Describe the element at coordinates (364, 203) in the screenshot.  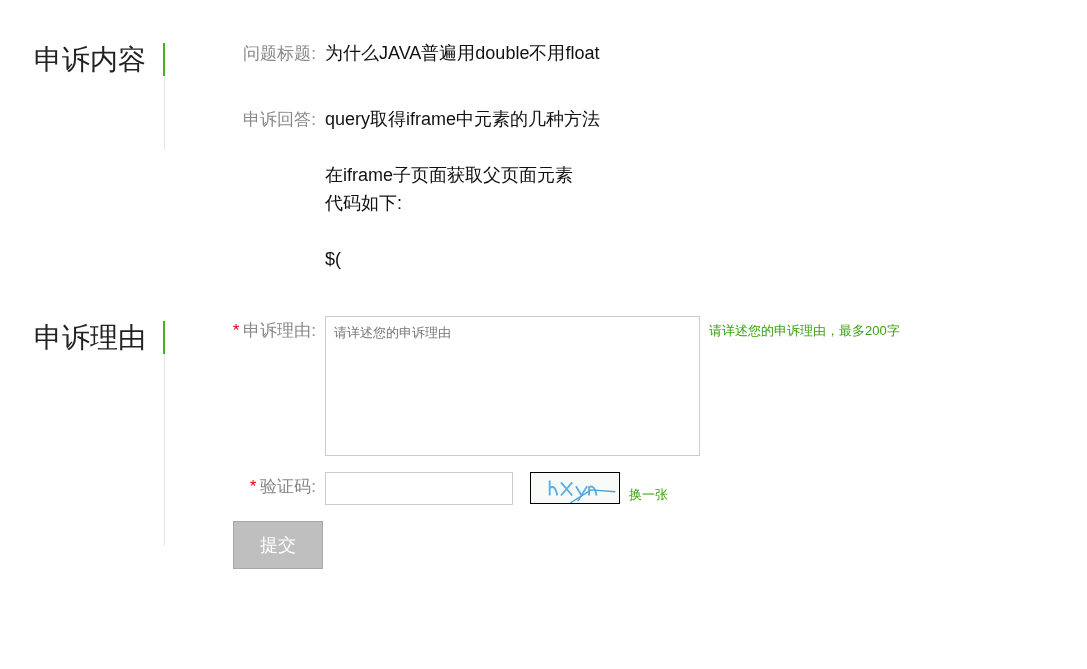
I see `field-value: 代码如下:` at that location.